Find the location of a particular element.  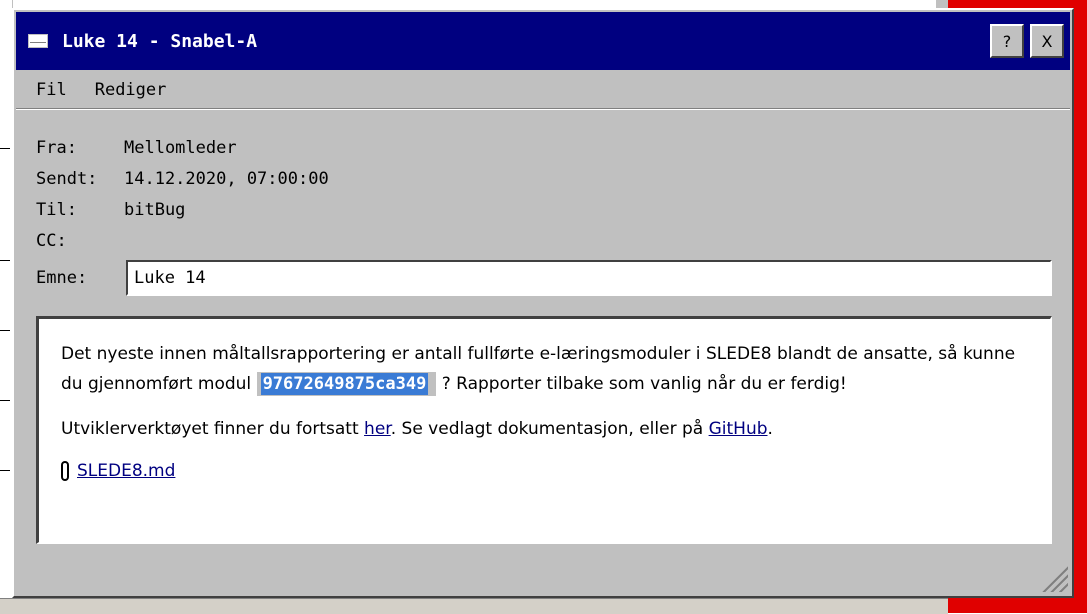

subject-field: Luke 14 is located at coordinates (589, 278).